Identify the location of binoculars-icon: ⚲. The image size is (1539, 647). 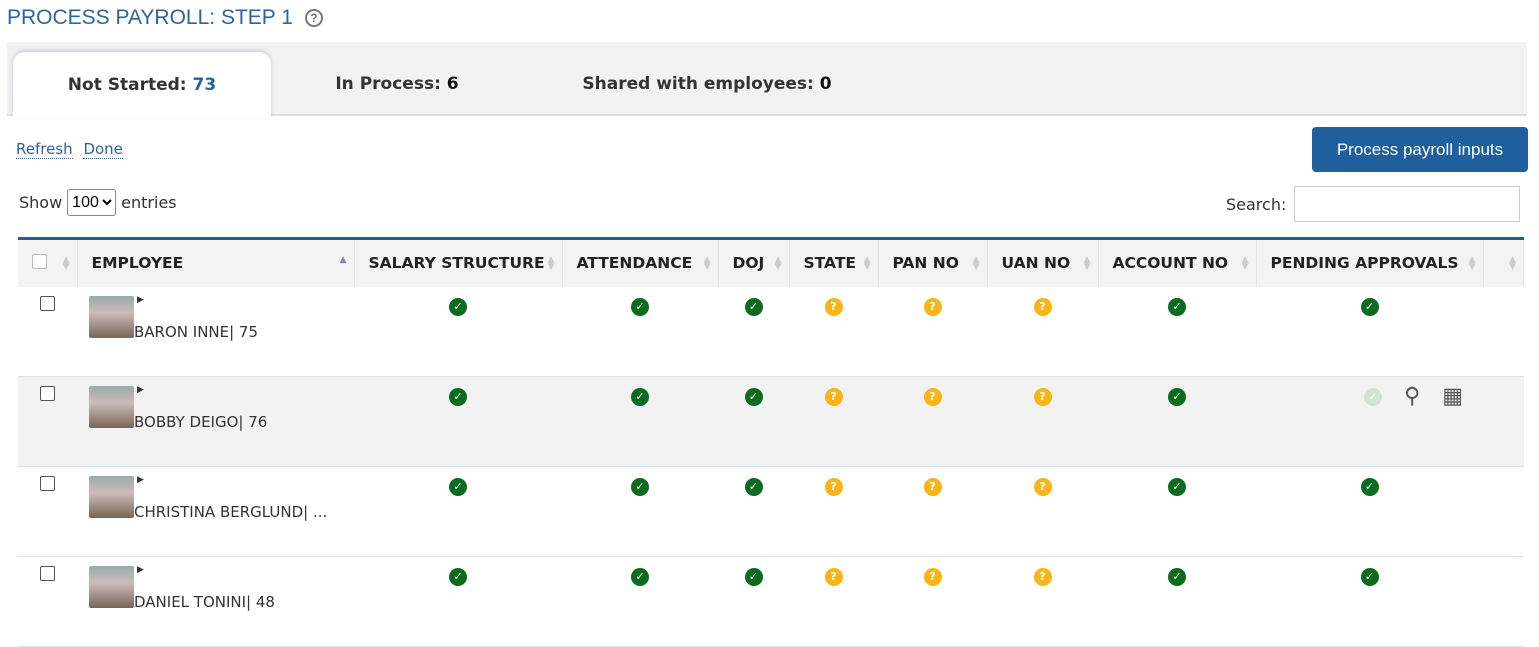
(1412, 396).